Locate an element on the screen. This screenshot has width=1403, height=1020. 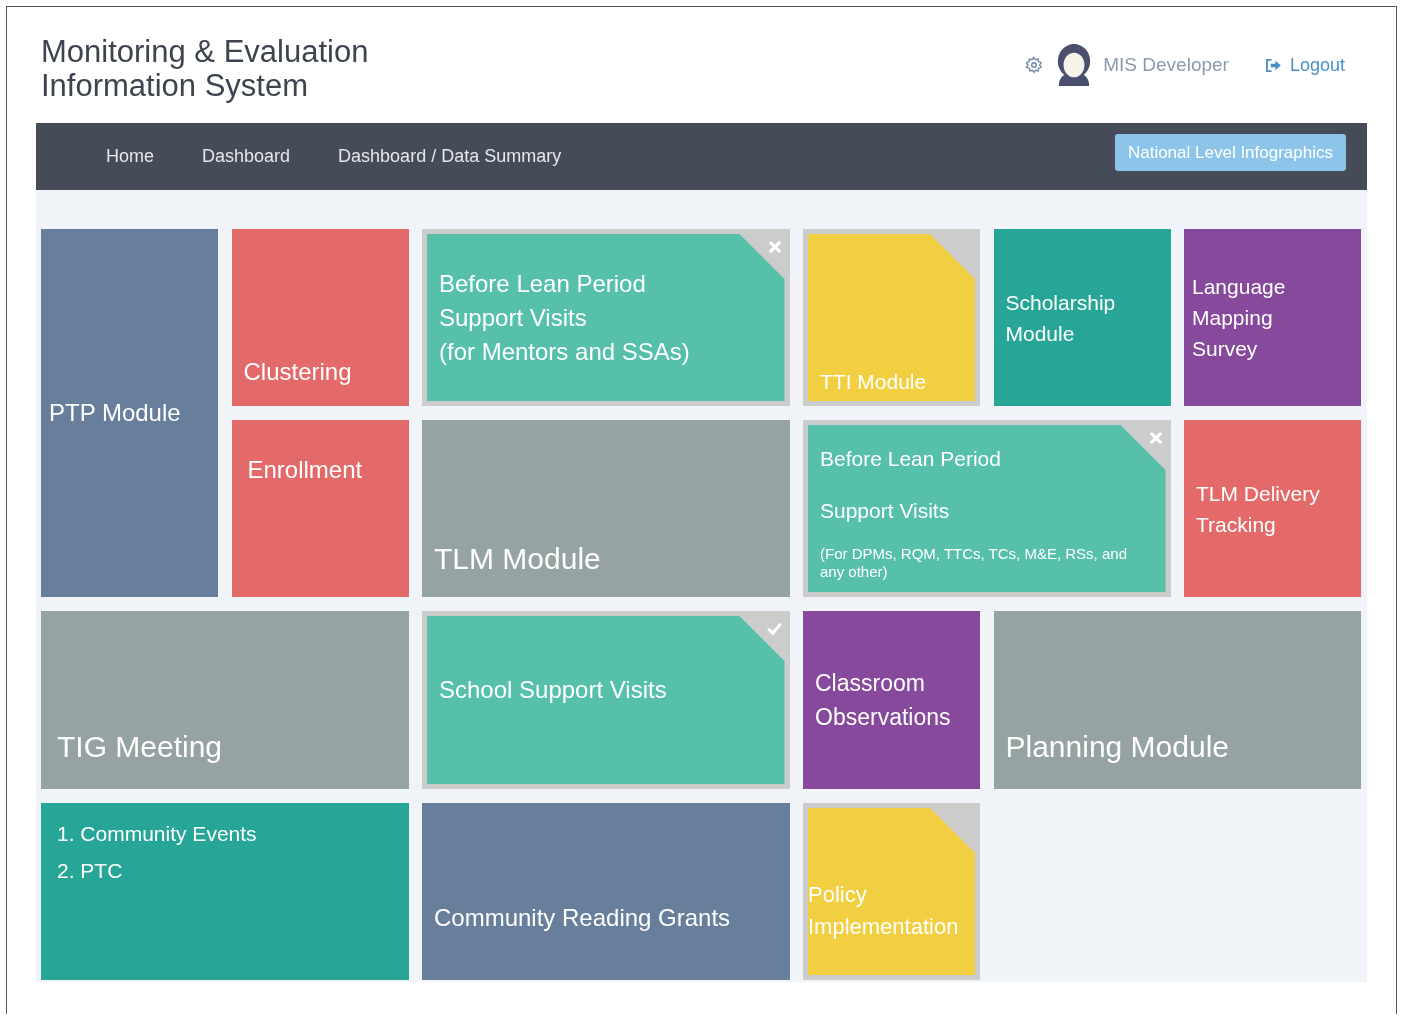
tile-label: Enrollment is located at coordinates (305, 470).